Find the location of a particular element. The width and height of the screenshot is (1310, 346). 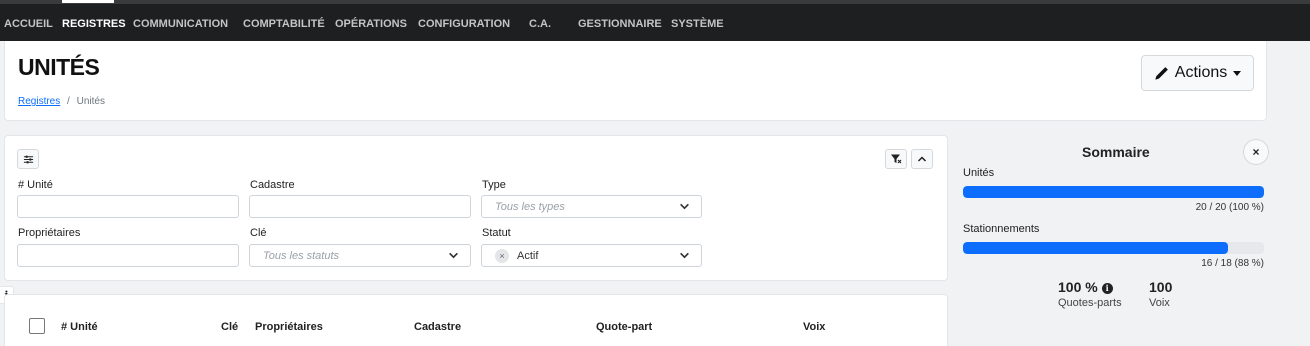

column-header-quote-part: Quote-part is located at coordinates (624, 327).